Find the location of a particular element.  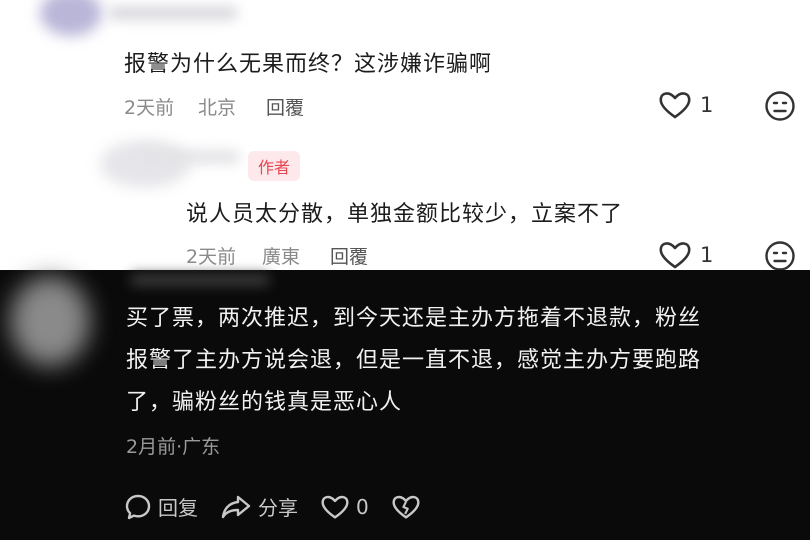

dislike-button is located at coordinates (406, 507).